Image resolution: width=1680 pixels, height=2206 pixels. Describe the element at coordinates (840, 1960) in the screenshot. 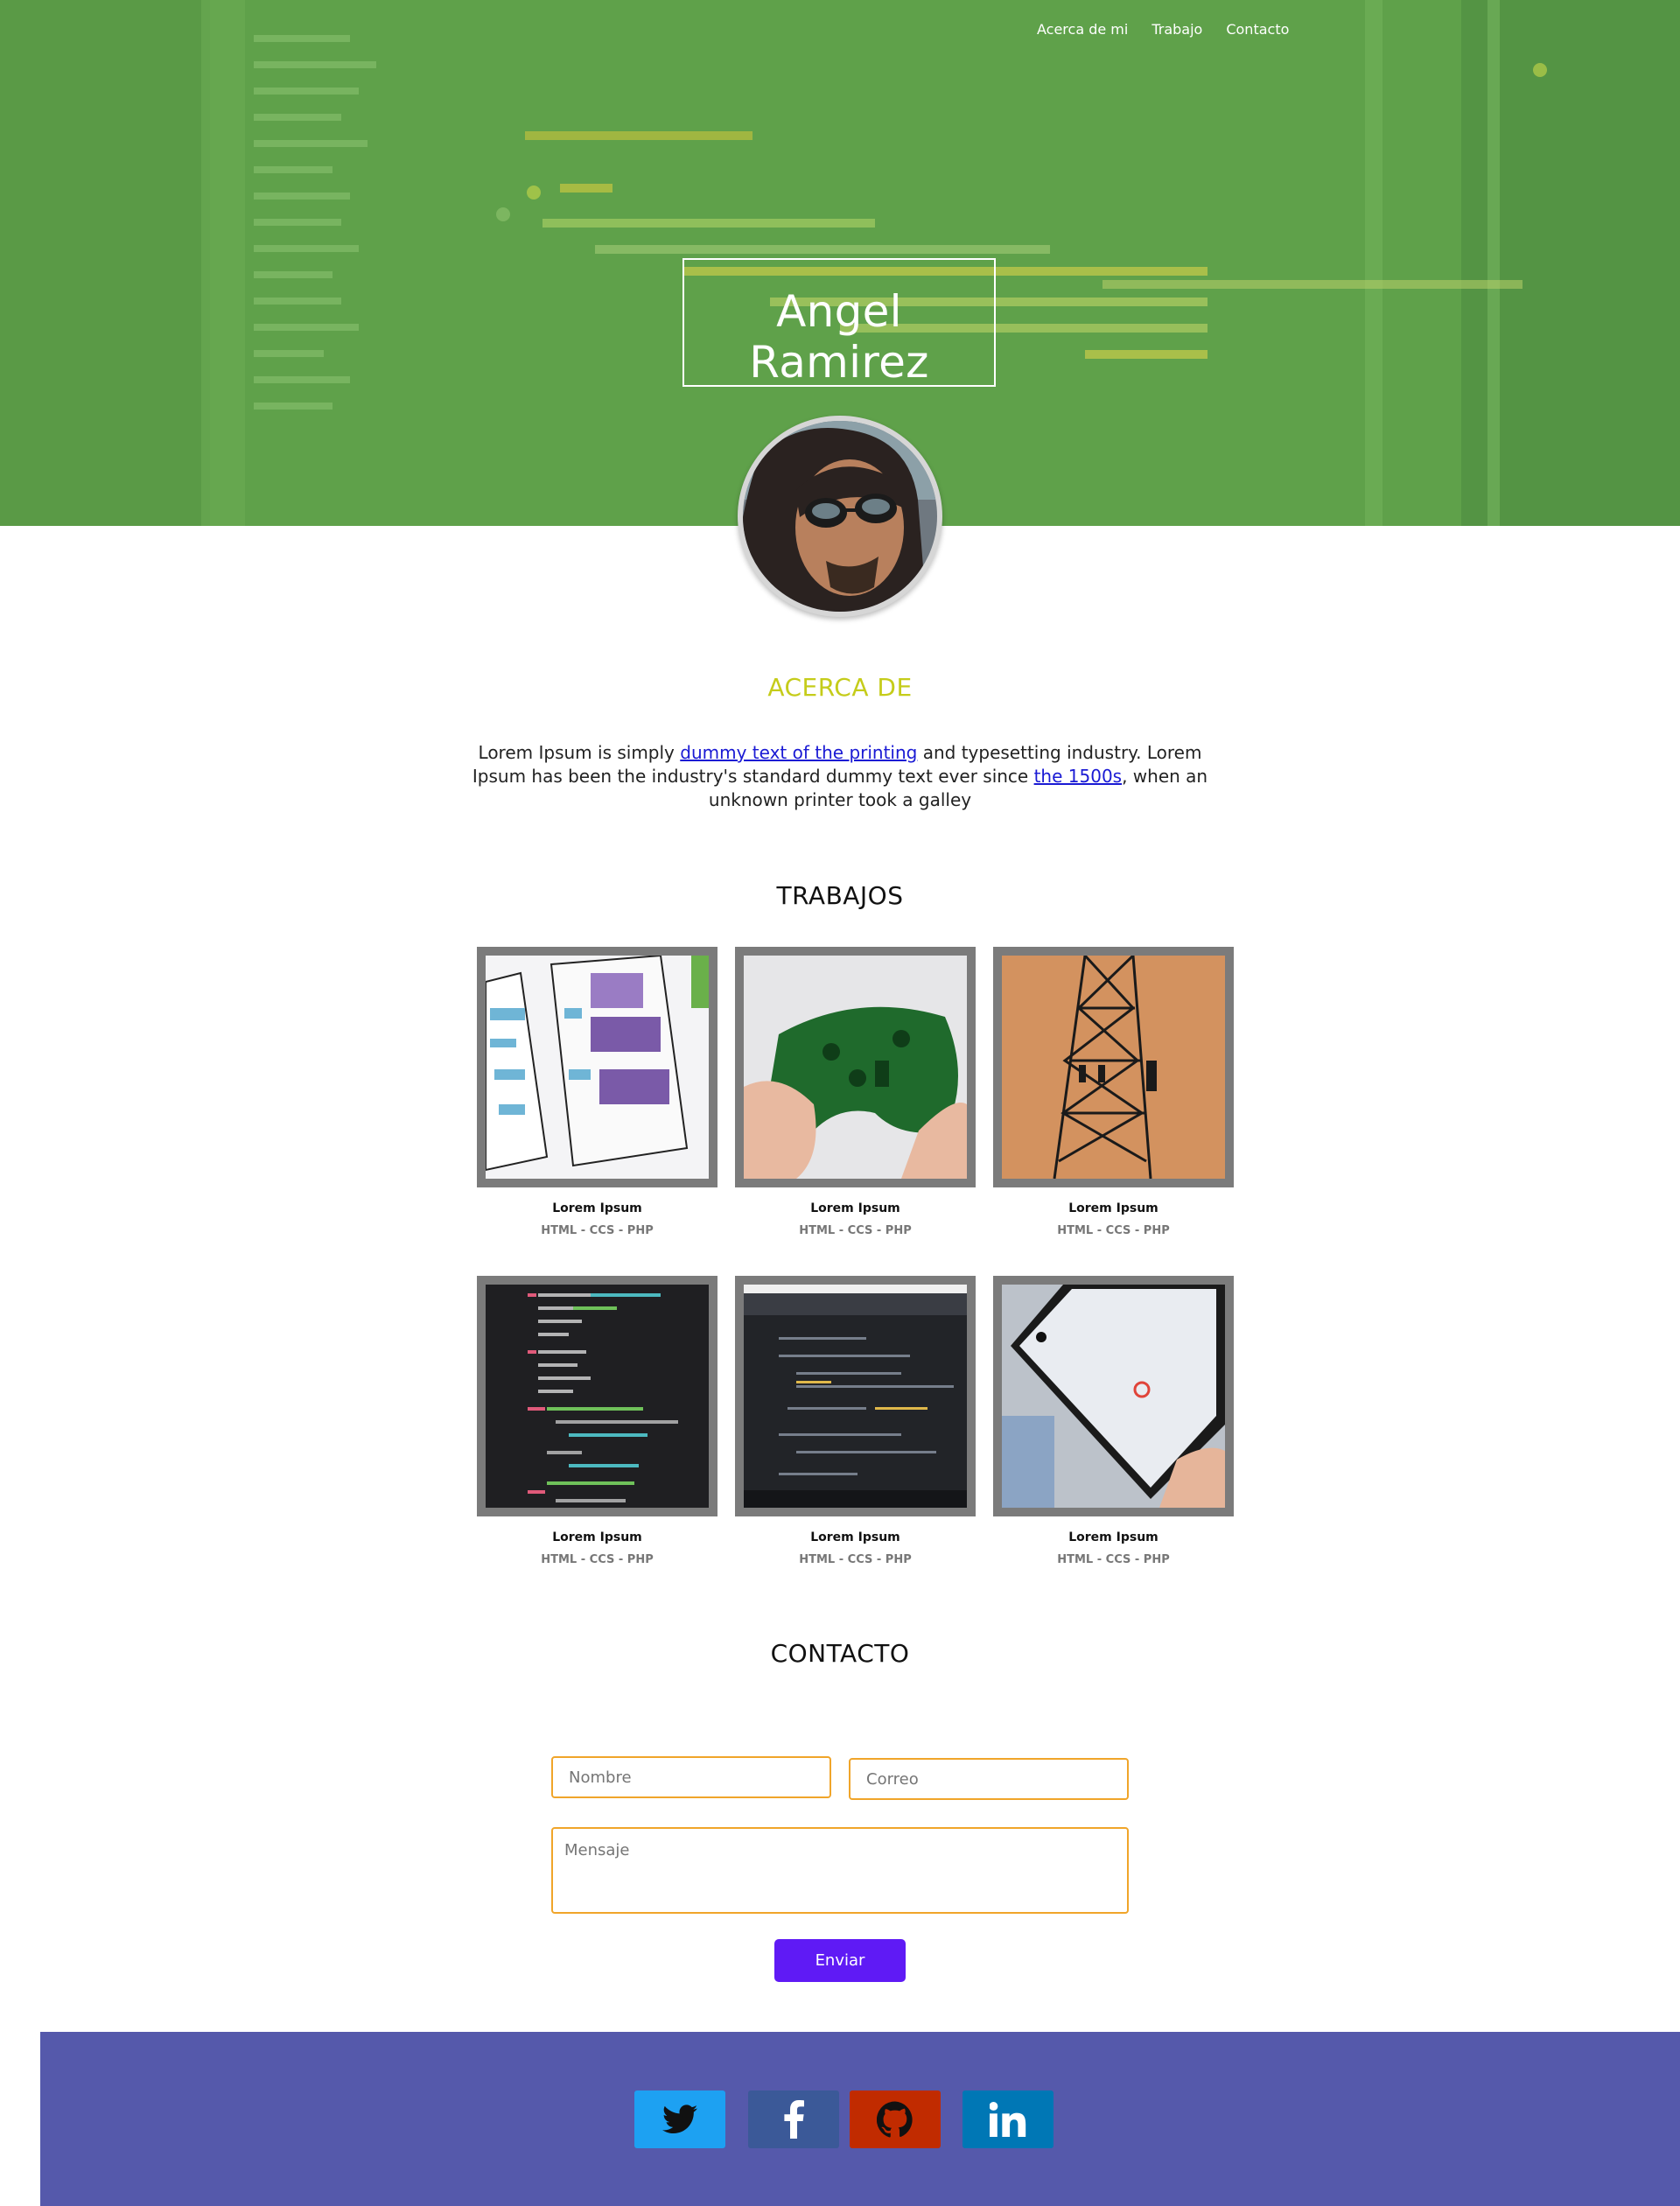

I see `submit-button: Enviar` at that location.